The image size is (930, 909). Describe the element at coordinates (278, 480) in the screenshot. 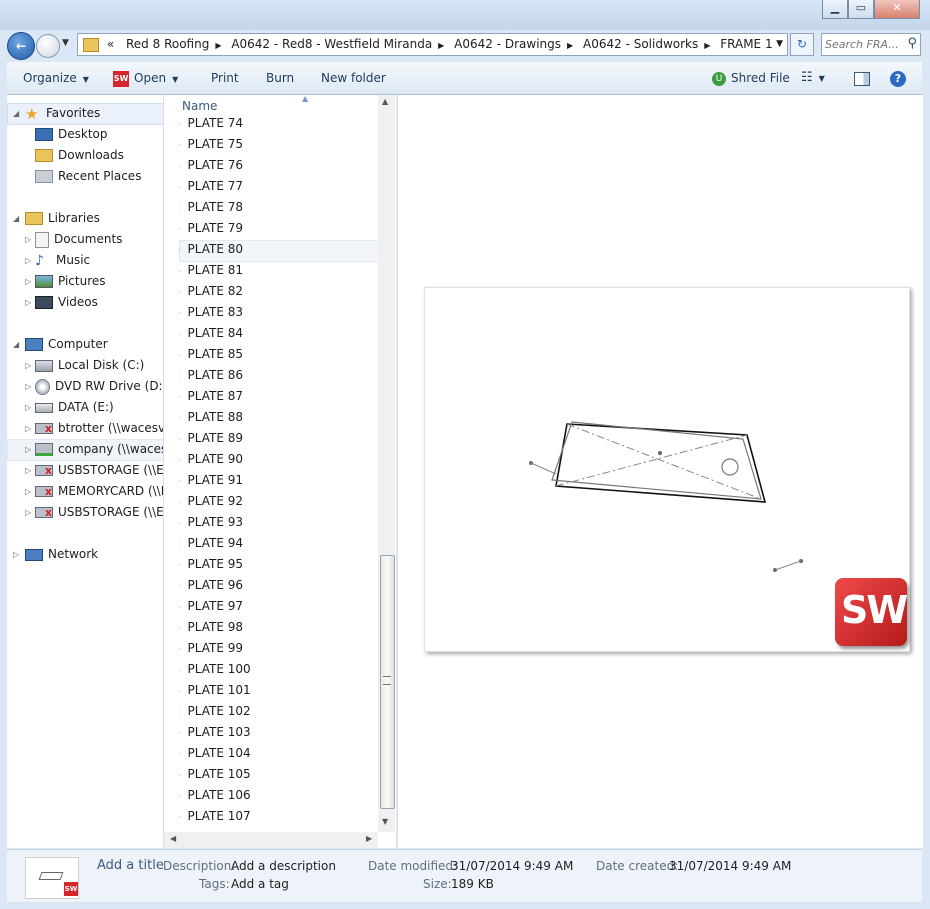

I see `file-row: · PLATE 91` at that location.